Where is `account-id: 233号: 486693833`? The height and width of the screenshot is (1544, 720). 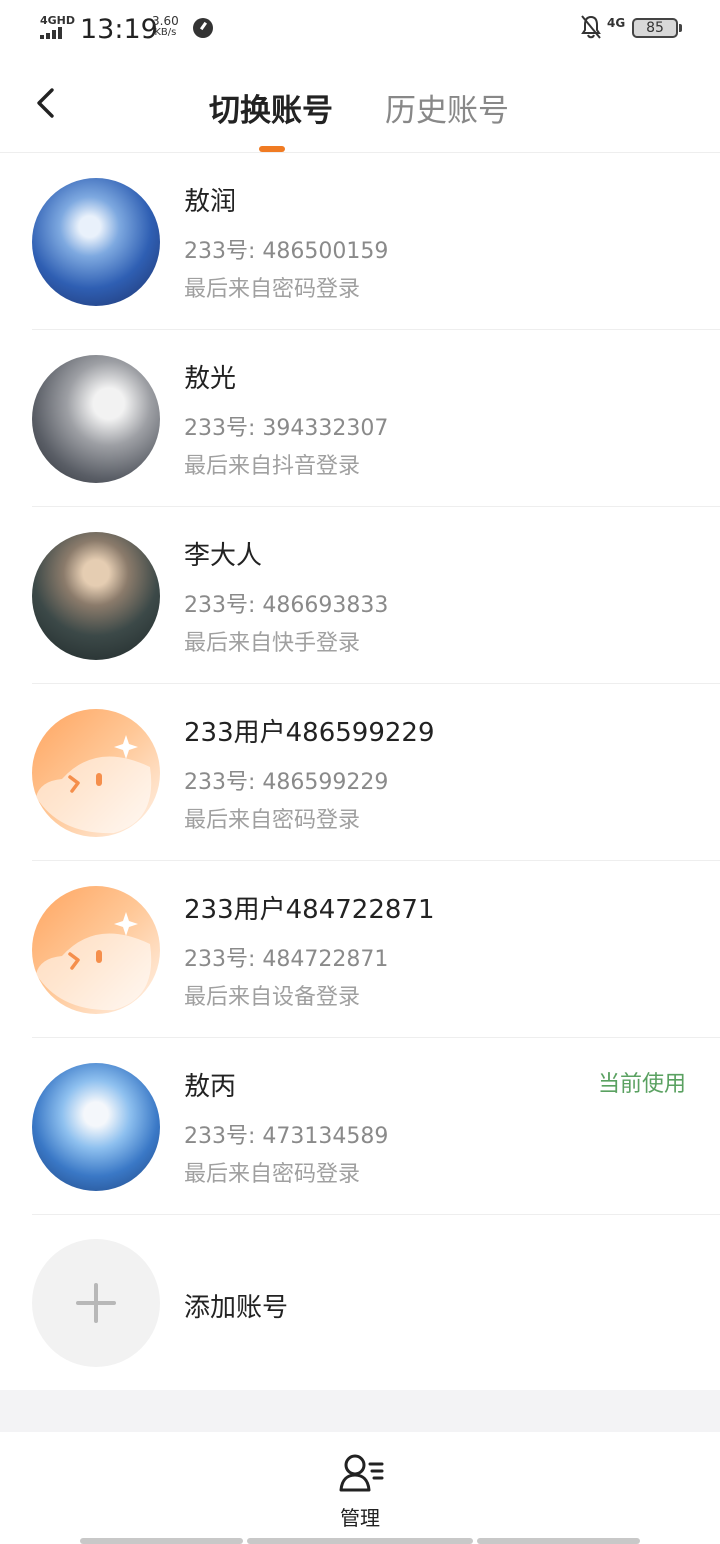 account-id: 233号: 486693833 is located at coordinates (286, 605).